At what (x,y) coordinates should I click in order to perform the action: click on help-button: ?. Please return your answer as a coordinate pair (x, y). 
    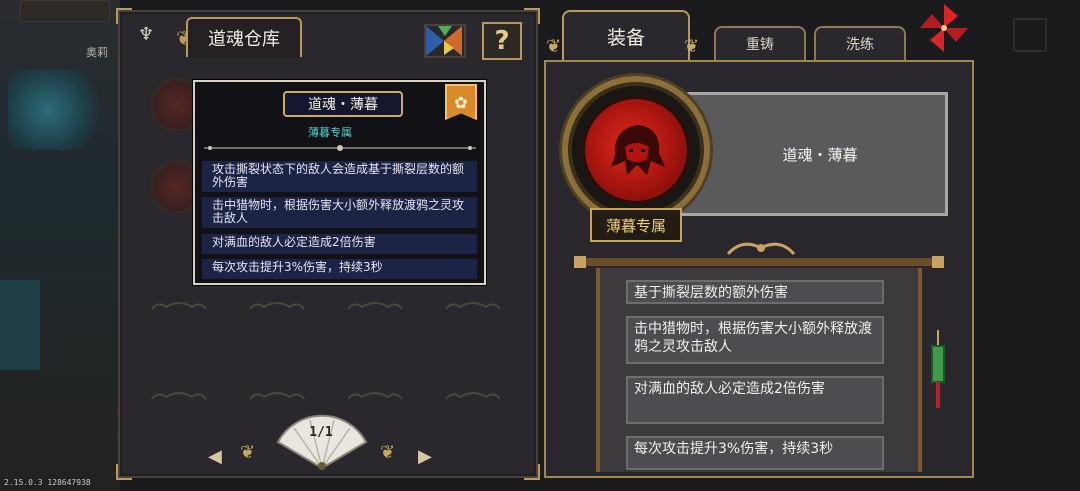
    Looking at the image, I should click on (502, 41).